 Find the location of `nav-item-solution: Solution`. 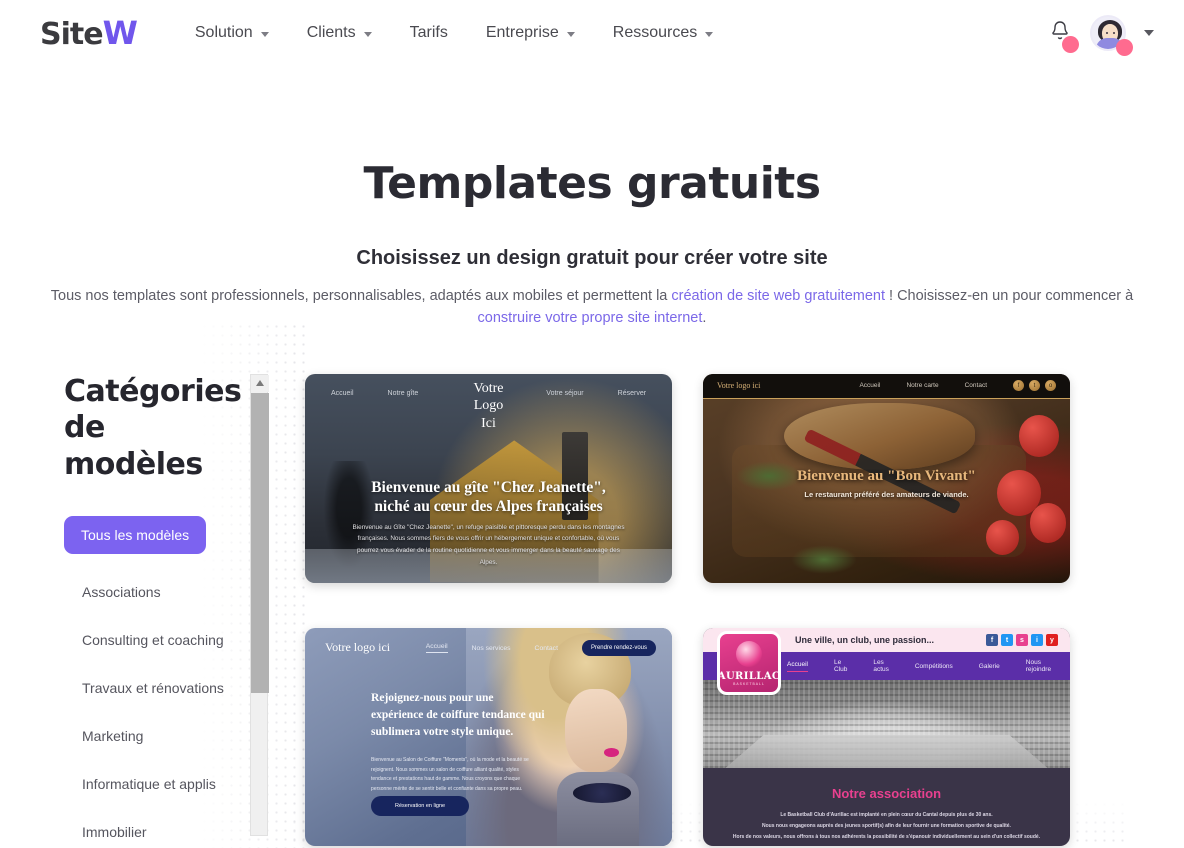

nav-item-solution: Solution is located at coordinates (232, 33).